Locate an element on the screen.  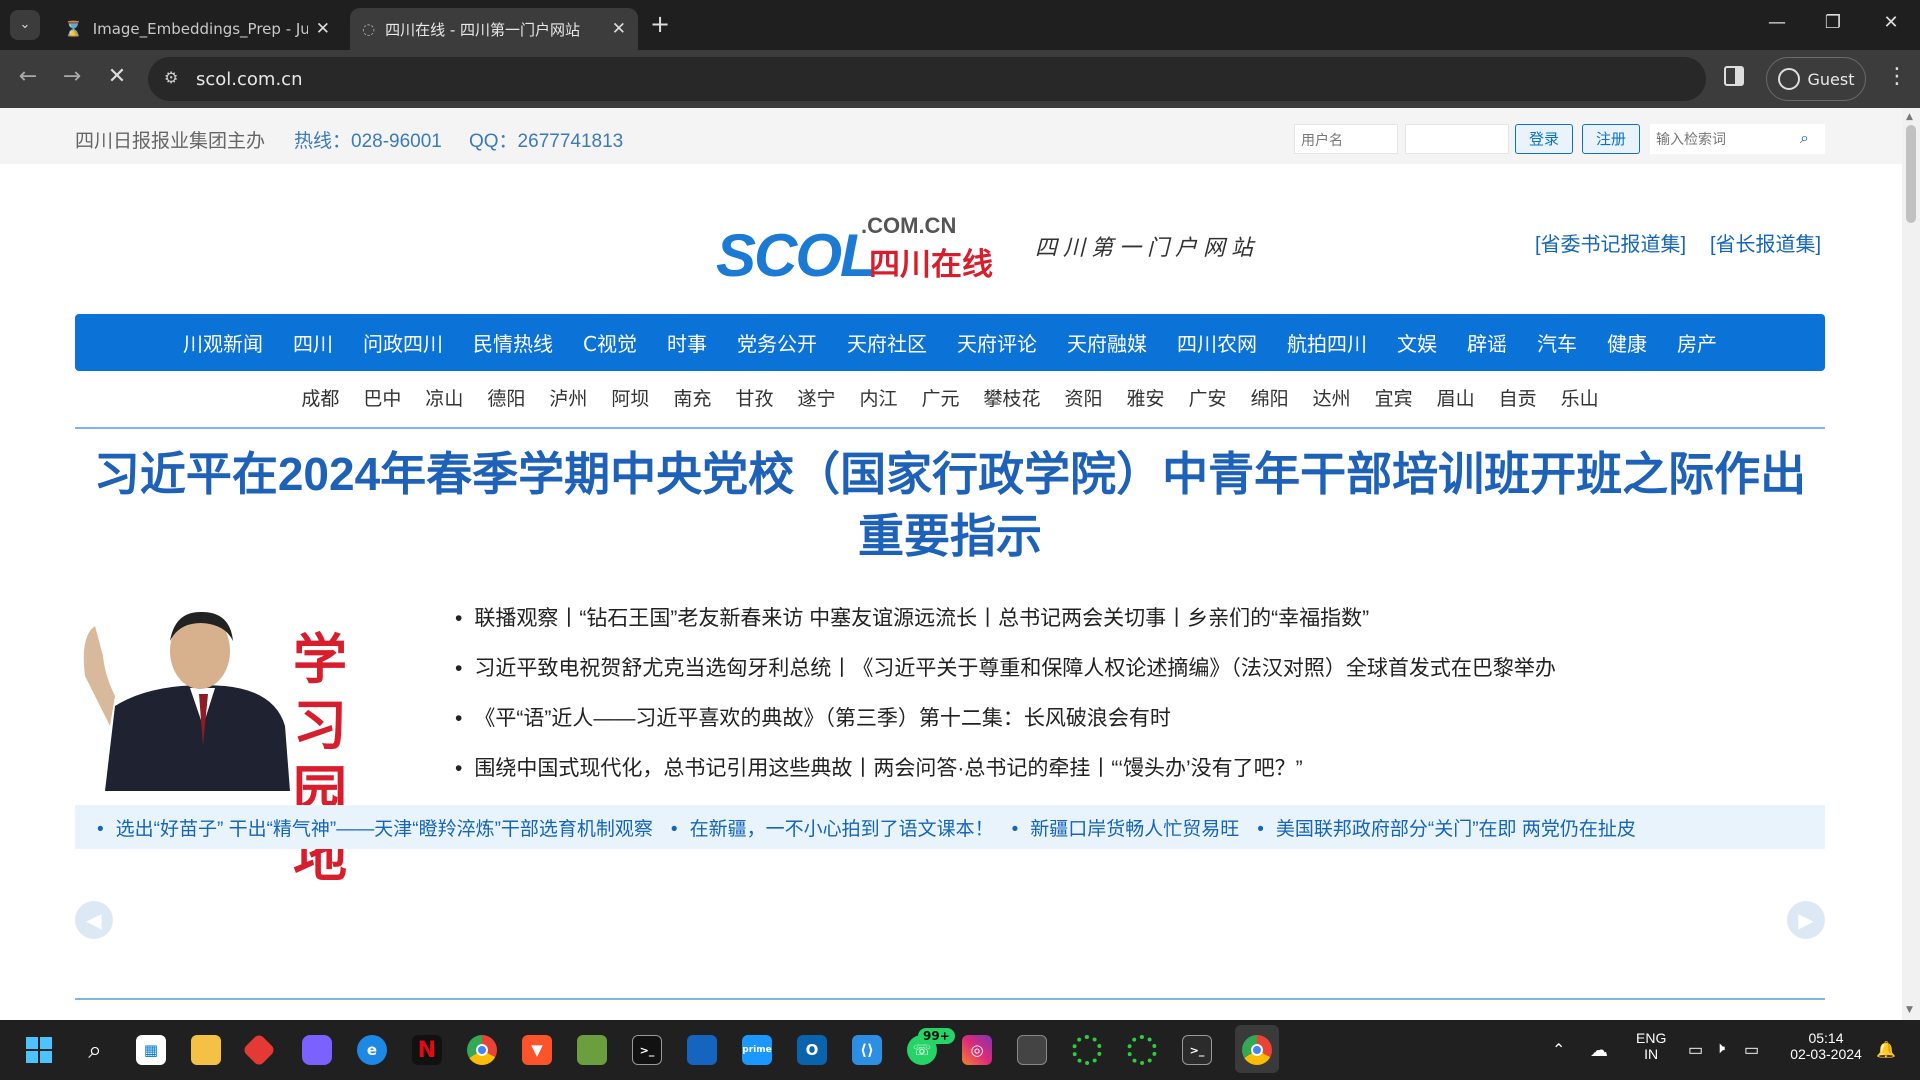
city-link: 成都 is located at coordinates (320, 397).